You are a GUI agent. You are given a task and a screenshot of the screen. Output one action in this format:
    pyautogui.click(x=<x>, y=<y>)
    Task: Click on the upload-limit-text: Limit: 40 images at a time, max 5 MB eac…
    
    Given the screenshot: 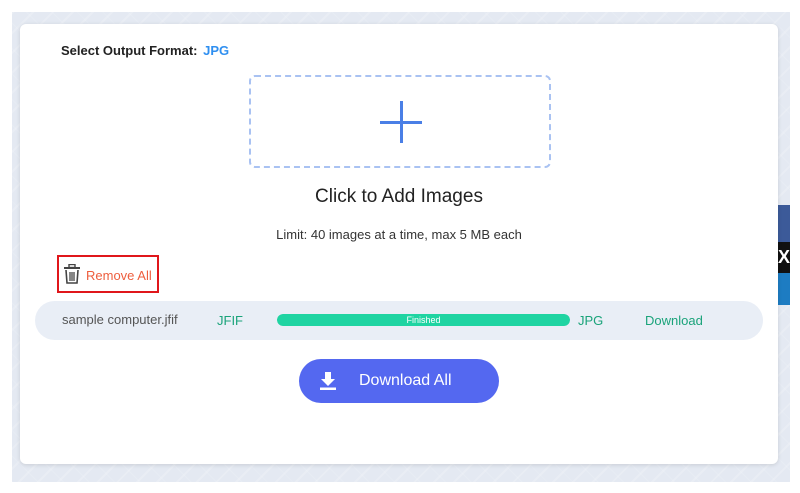 What is the action you would take?
    pyautogui.click(x=399, y=234)
    